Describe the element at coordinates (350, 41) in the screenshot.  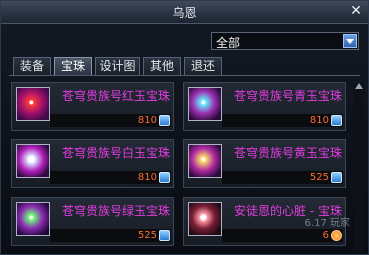
I see `chevron-down-icon` at that location.